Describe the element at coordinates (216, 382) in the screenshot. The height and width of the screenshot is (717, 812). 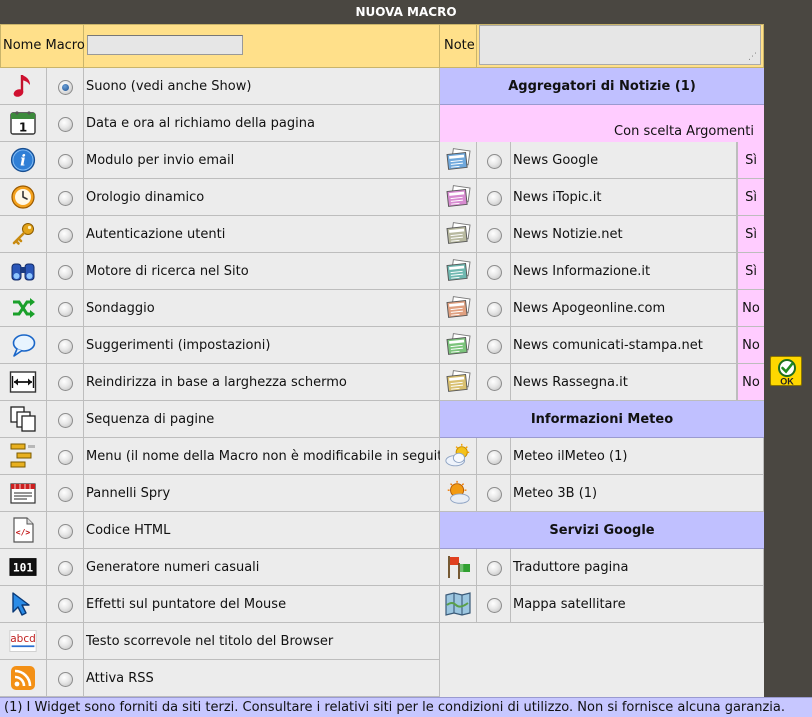
I see `macro-option-label: Reindirizza in base a larghezza schermo` at that location.